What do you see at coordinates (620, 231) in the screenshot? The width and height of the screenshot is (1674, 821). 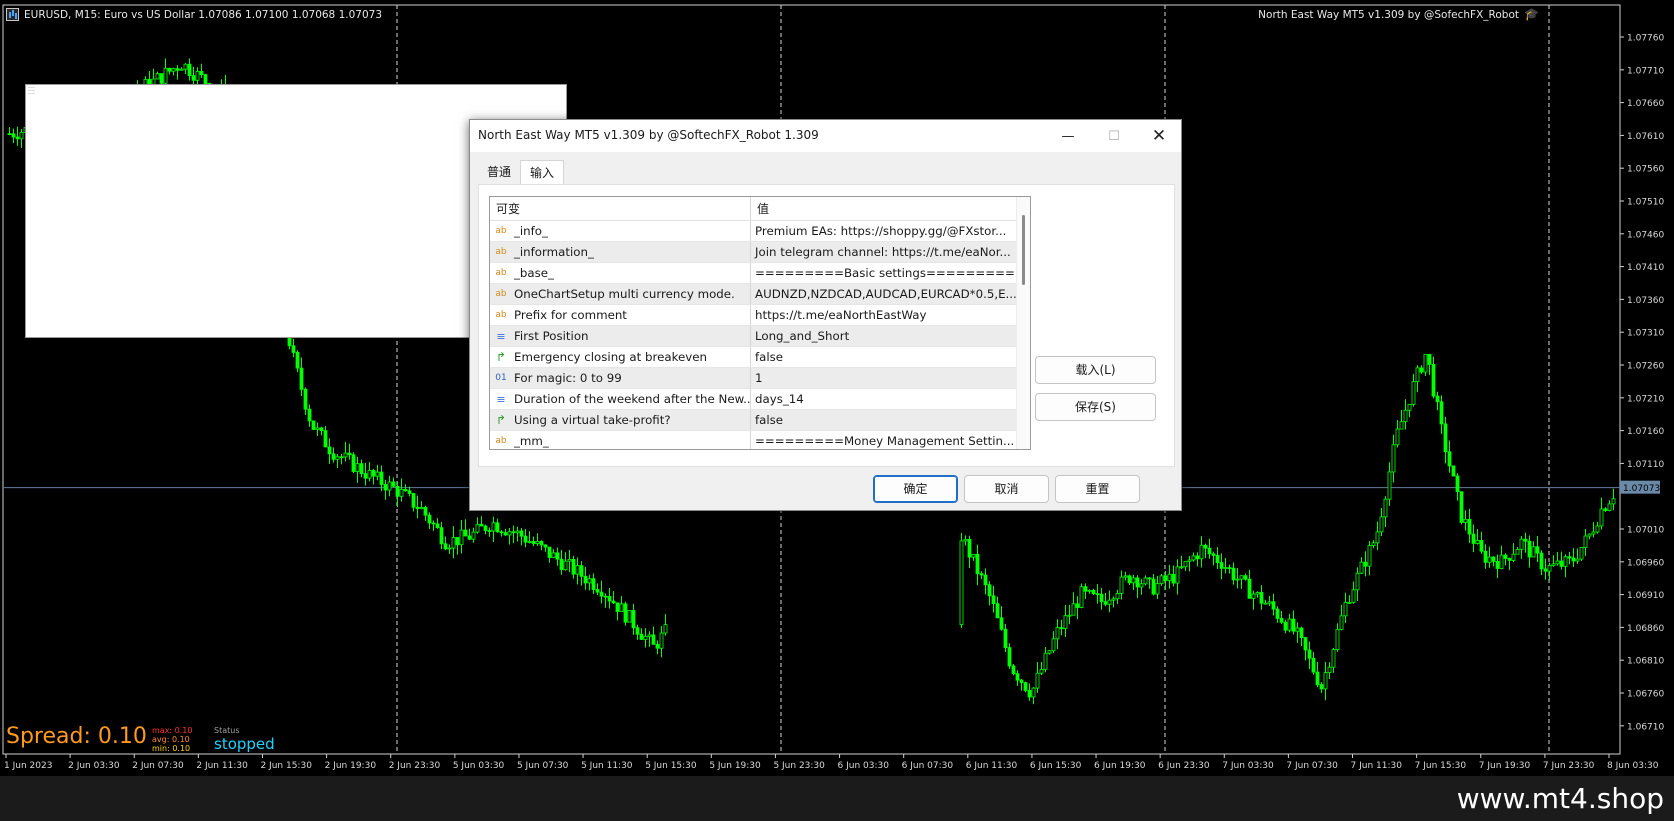 I see `input-name-cell: ab _info_` at bounding box center [620, 231].